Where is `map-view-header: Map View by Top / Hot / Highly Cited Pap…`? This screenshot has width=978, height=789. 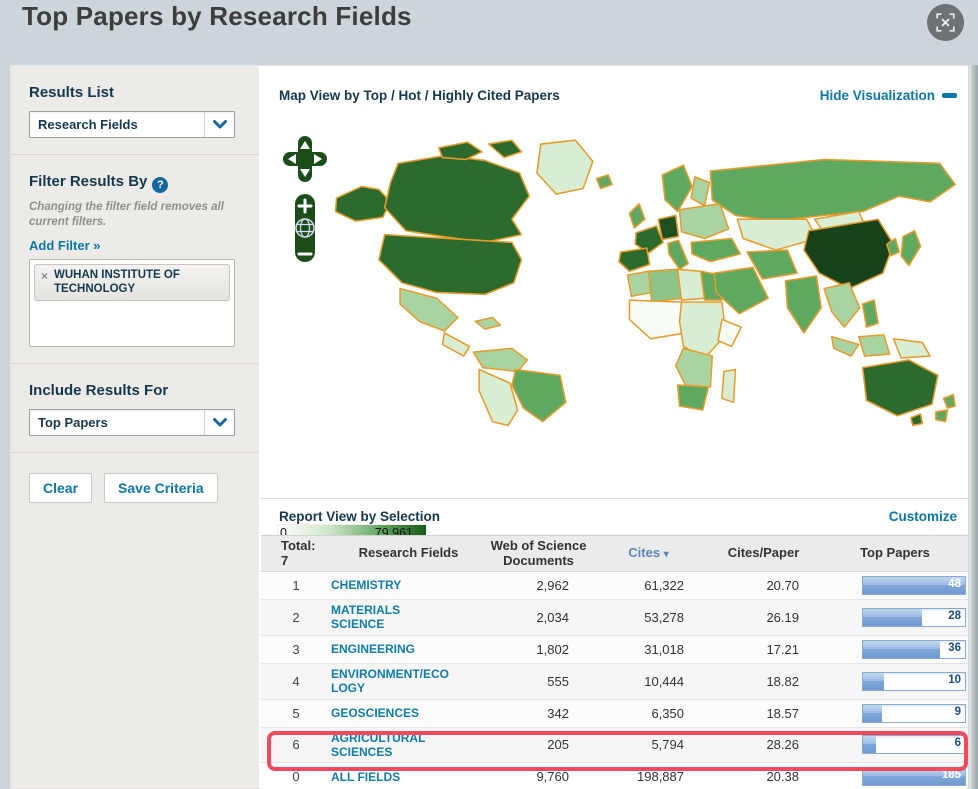
map-view-header: Map View by Top / Hot / Highly Cited Pap… is located at coordinates (618, 95).